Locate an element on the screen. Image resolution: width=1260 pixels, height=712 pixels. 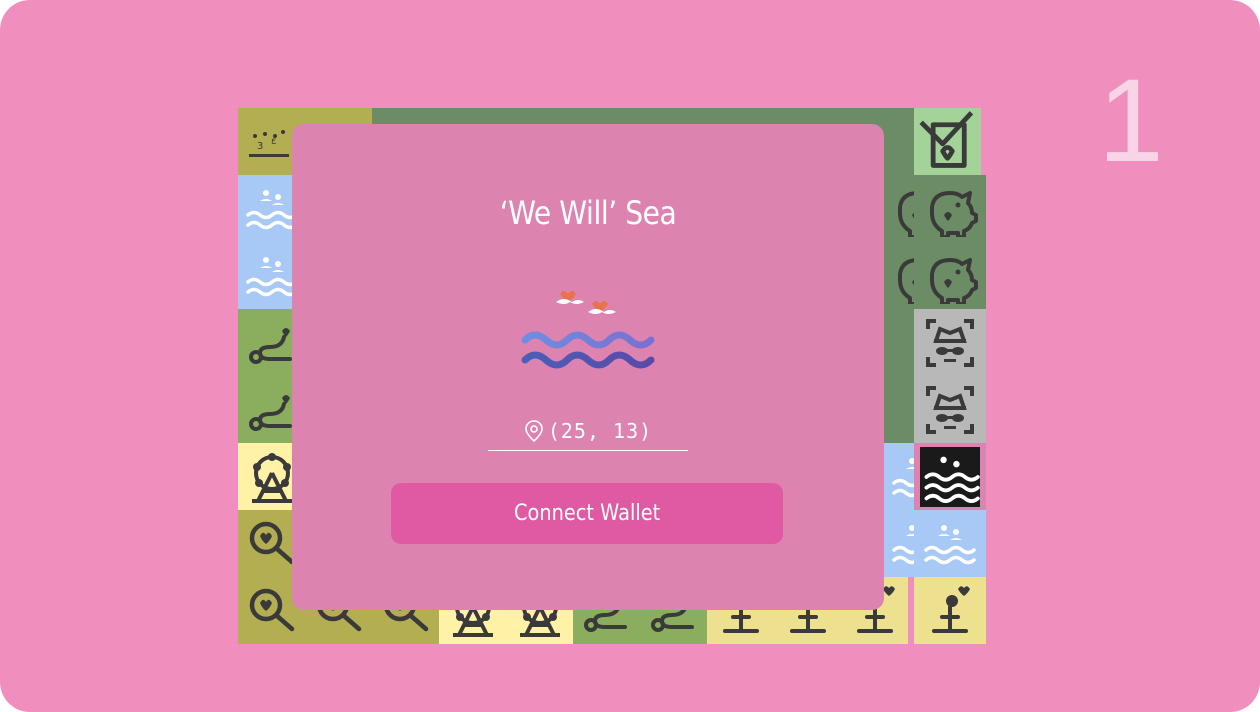
page-number: 1 is located at coordinates (1131, 121).